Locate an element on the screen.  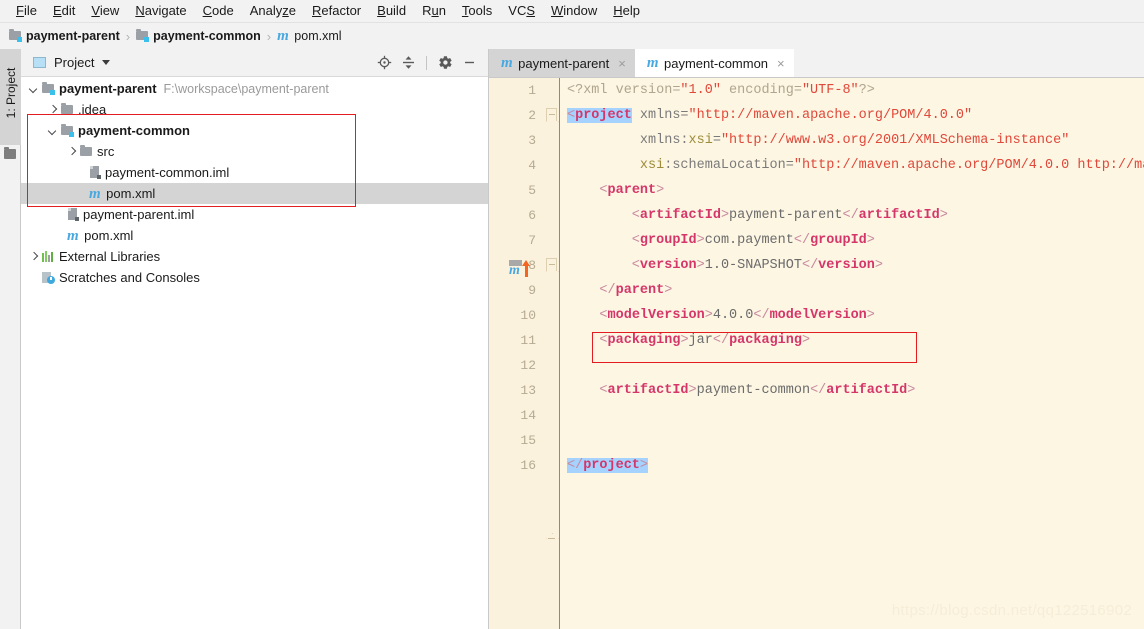
maven-icon: m is located at coordinates (507, 63).